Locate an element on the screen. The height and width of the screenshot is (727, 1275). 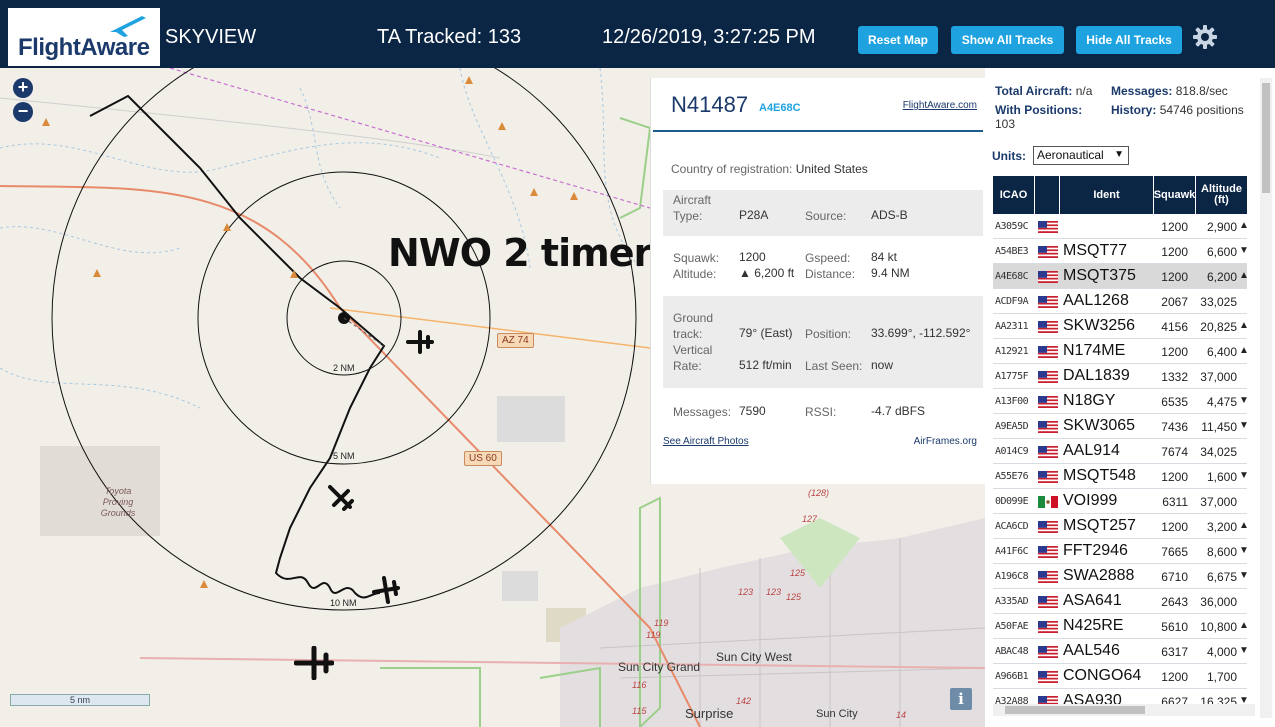
table-header: ICAO Ident Squawk Altitude (ft) is located at coordinates (1120, 195).